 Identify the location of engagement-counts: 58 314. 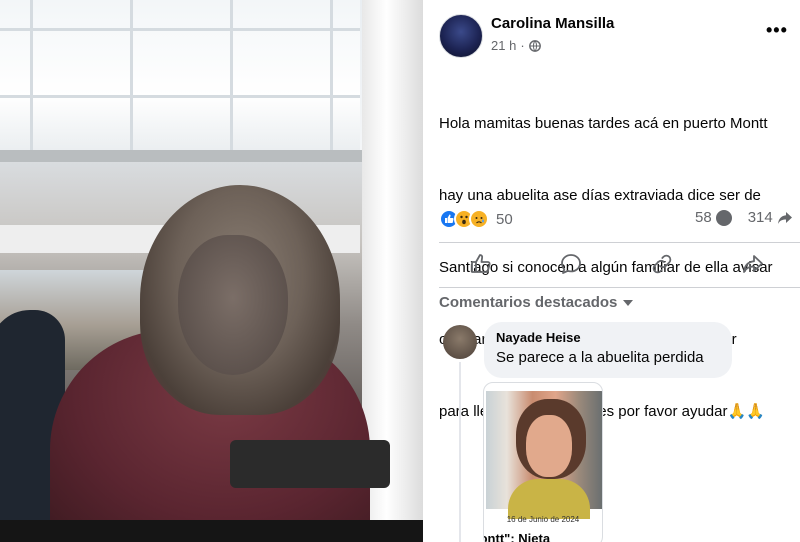
(744, 217).